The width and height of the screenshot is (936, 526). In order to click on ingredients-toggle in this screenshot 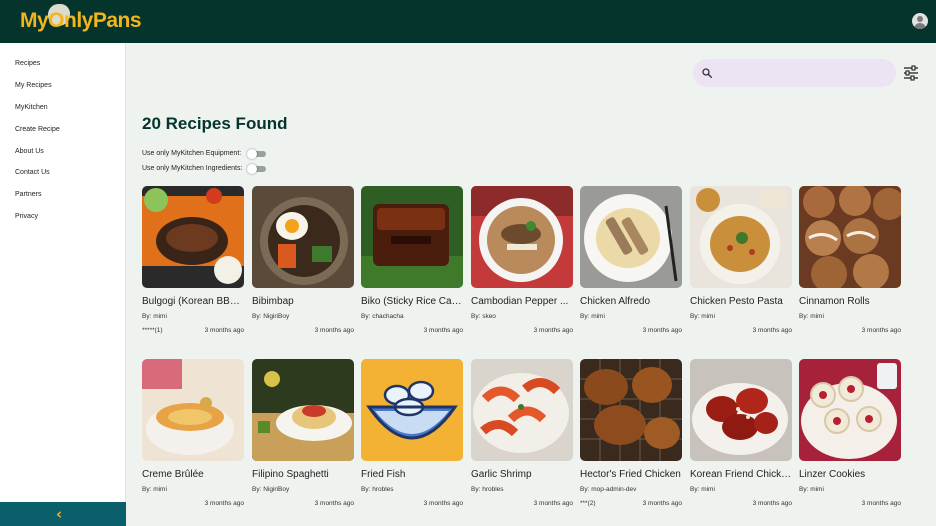, I will do `click(257, 169)`.